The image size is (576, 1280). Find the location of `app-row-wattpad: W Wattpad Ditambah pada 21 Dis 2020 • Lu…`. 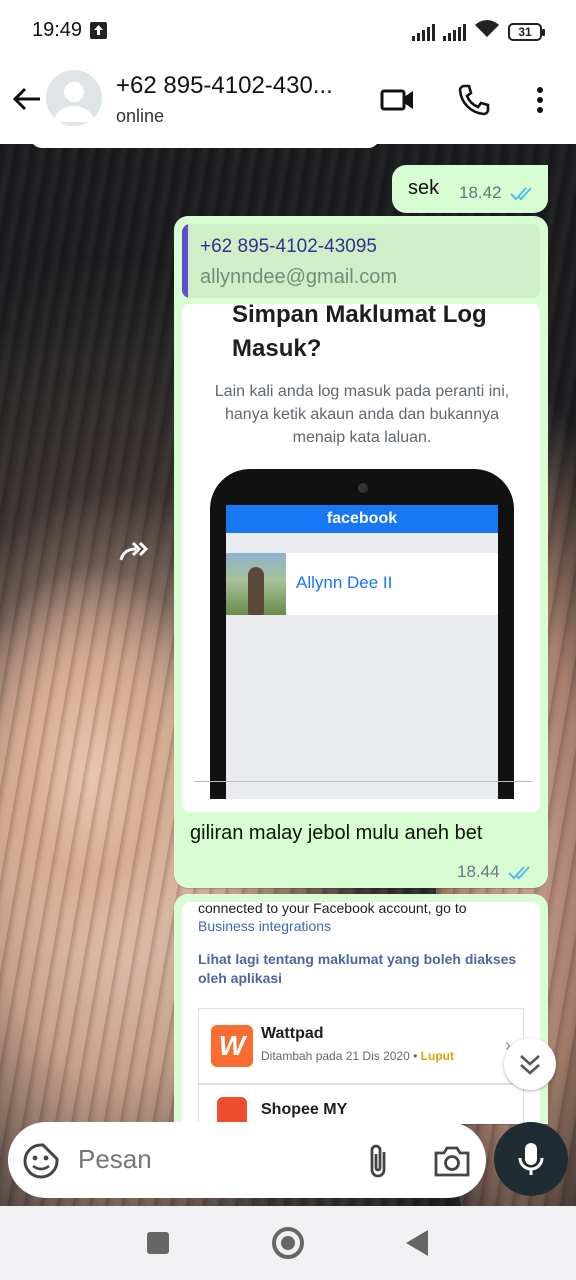

app-row-wattpad: W Wattpad Ditambah pada 21 Dis 2020 • Lu… is located at coordinates (361, 1046).